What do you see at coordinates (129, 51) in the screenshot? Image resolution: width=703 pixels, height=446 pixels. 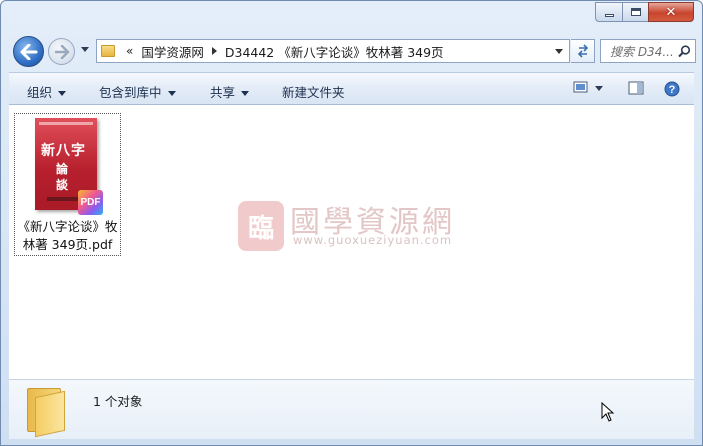 I see `breadcrumb-overflow: «` at bounding box center [129, 51].